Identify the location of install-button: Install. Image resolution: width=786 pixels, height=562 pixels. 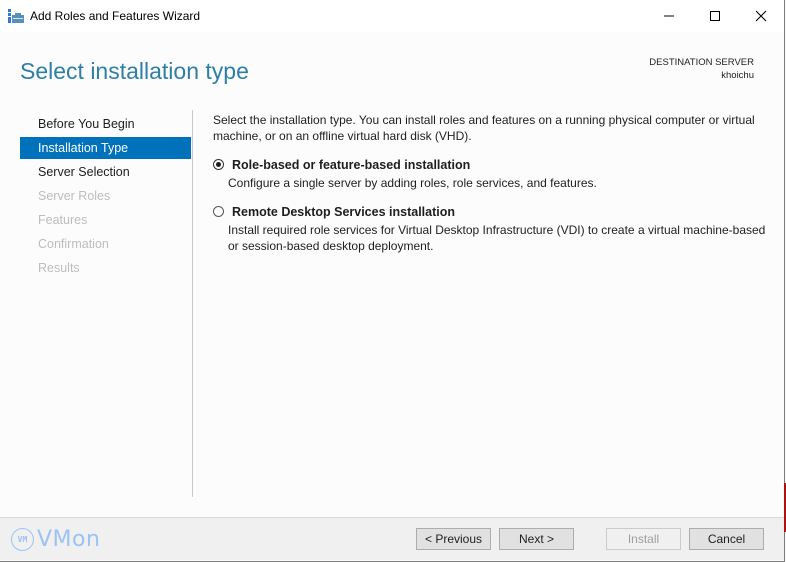
(643, 539).